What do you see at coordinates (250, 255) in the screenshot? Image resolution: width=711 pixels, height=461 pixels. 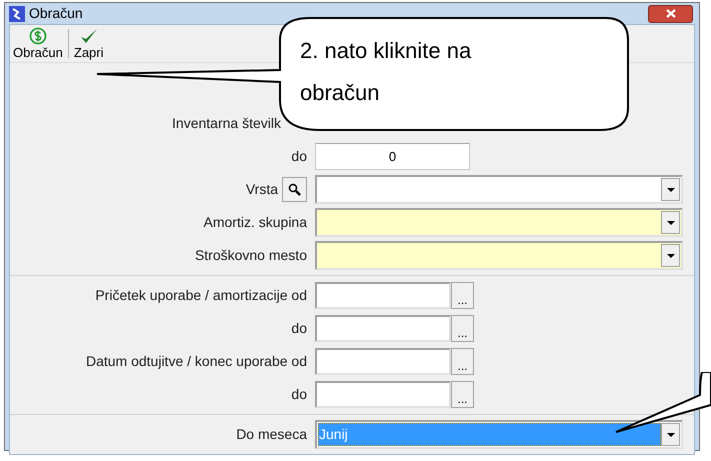 I see `field-label: Stroškovno mesto` at bounding box center [250, 255].